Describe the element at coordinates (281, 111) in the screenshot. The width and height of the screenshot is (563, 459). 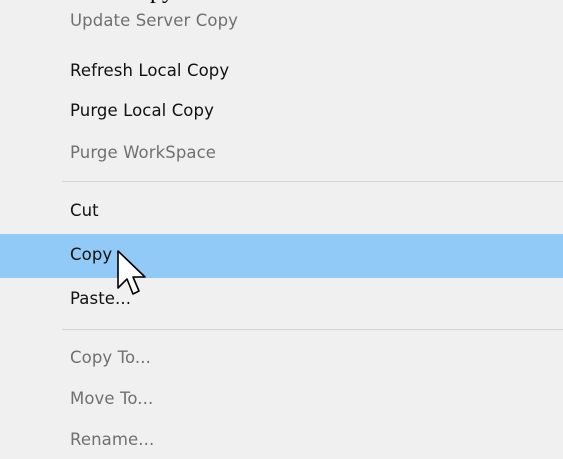
I see `menu-item-purge-local-copy: Purge Local Copy` at that location.